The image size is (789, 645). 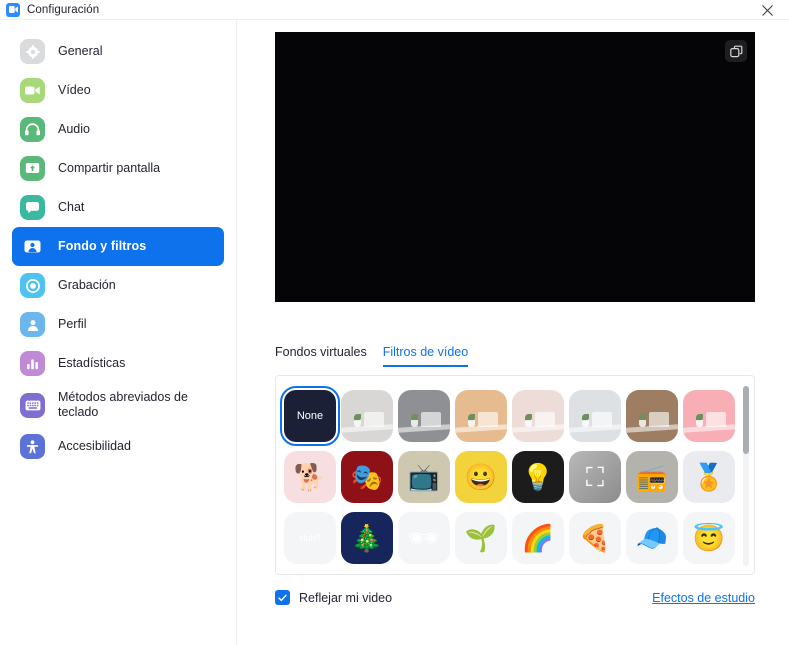 I want to click on keyboard-icon, so click(x=32, y=405).